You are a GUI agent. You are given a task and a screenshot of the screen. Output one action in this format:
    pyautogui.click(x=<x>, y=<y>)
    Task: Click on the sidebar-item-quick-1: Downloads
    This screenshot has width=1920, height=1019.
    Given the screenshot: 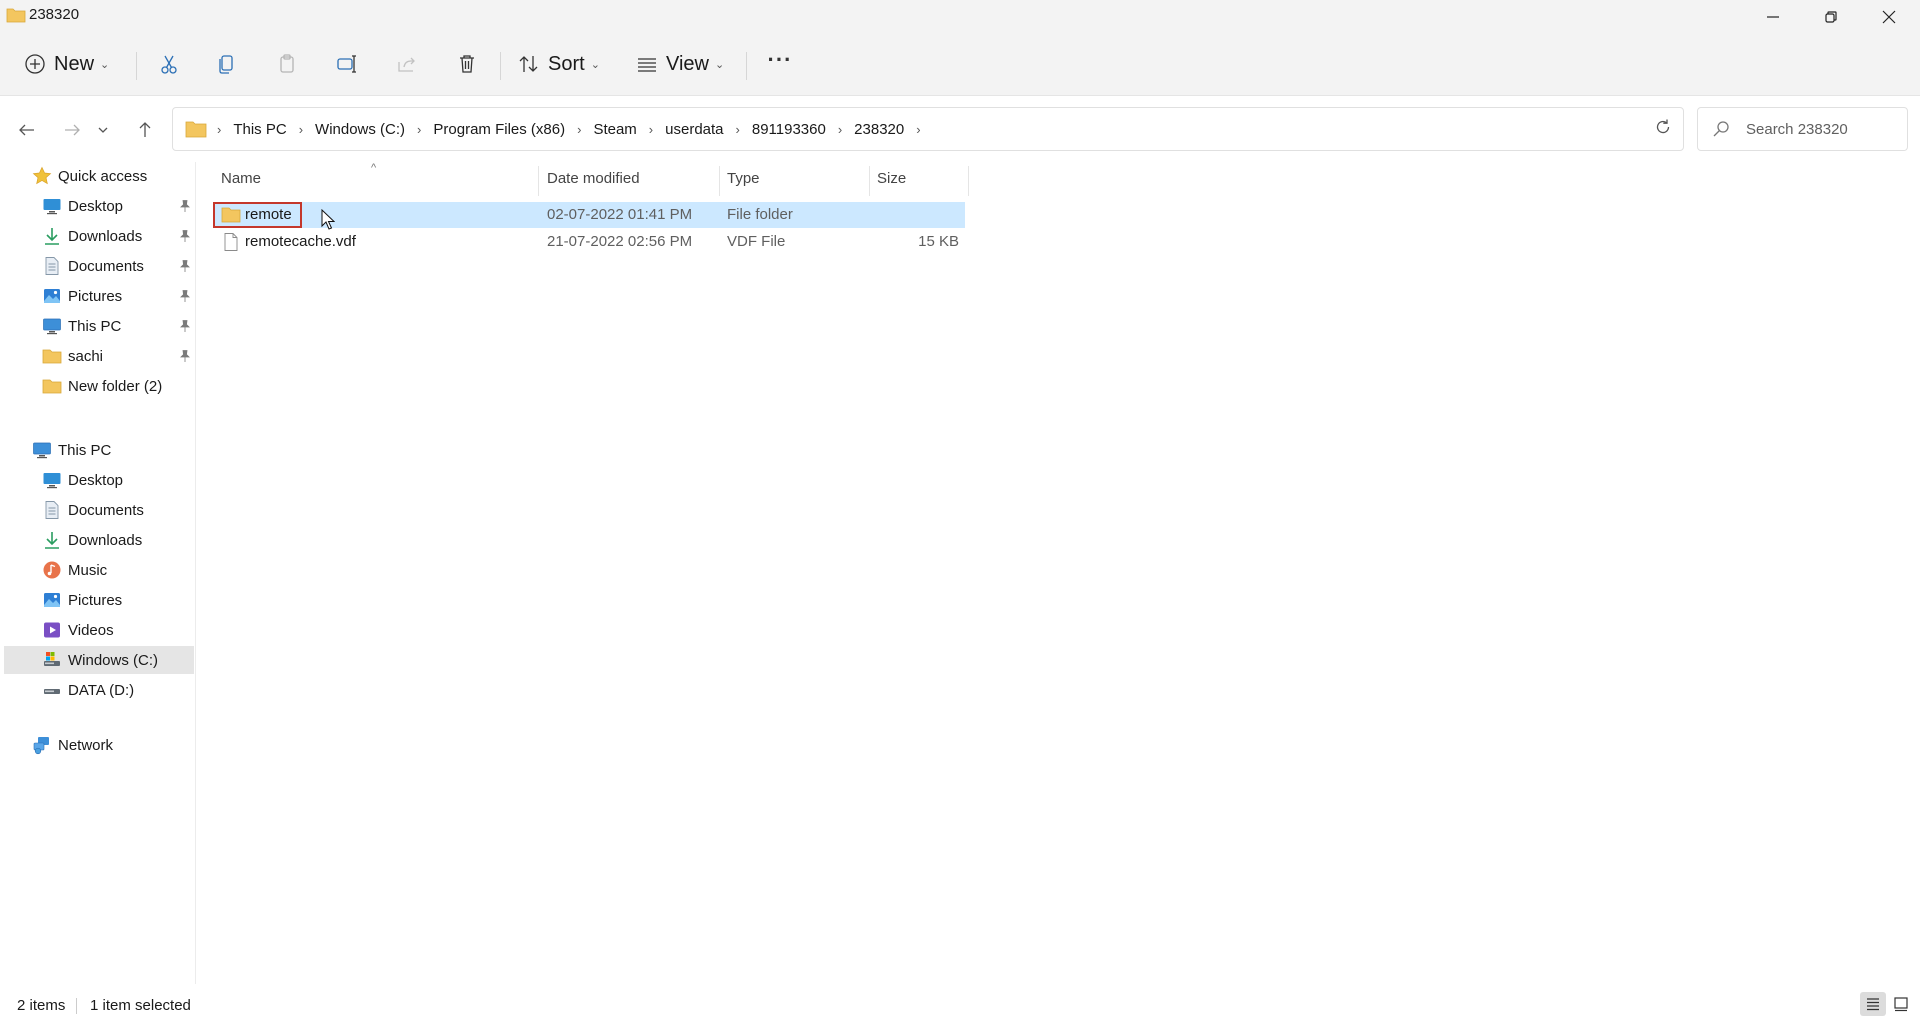 What is the action you would take?
    pyautogui.click(x=99, y=236)
    